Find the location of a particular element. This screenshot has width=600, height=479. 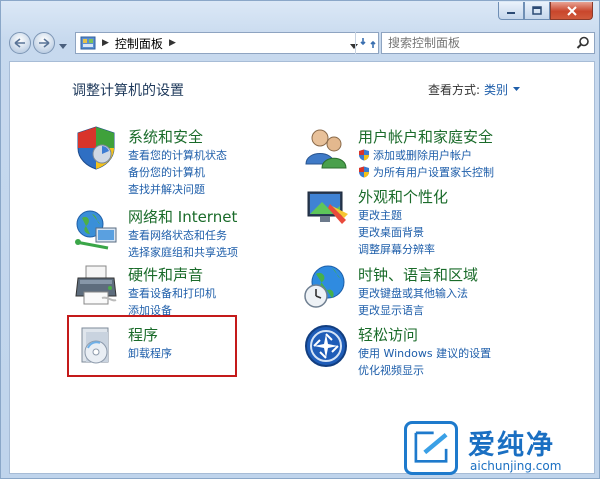

minimize-icon is located at coordinates (511, 12).